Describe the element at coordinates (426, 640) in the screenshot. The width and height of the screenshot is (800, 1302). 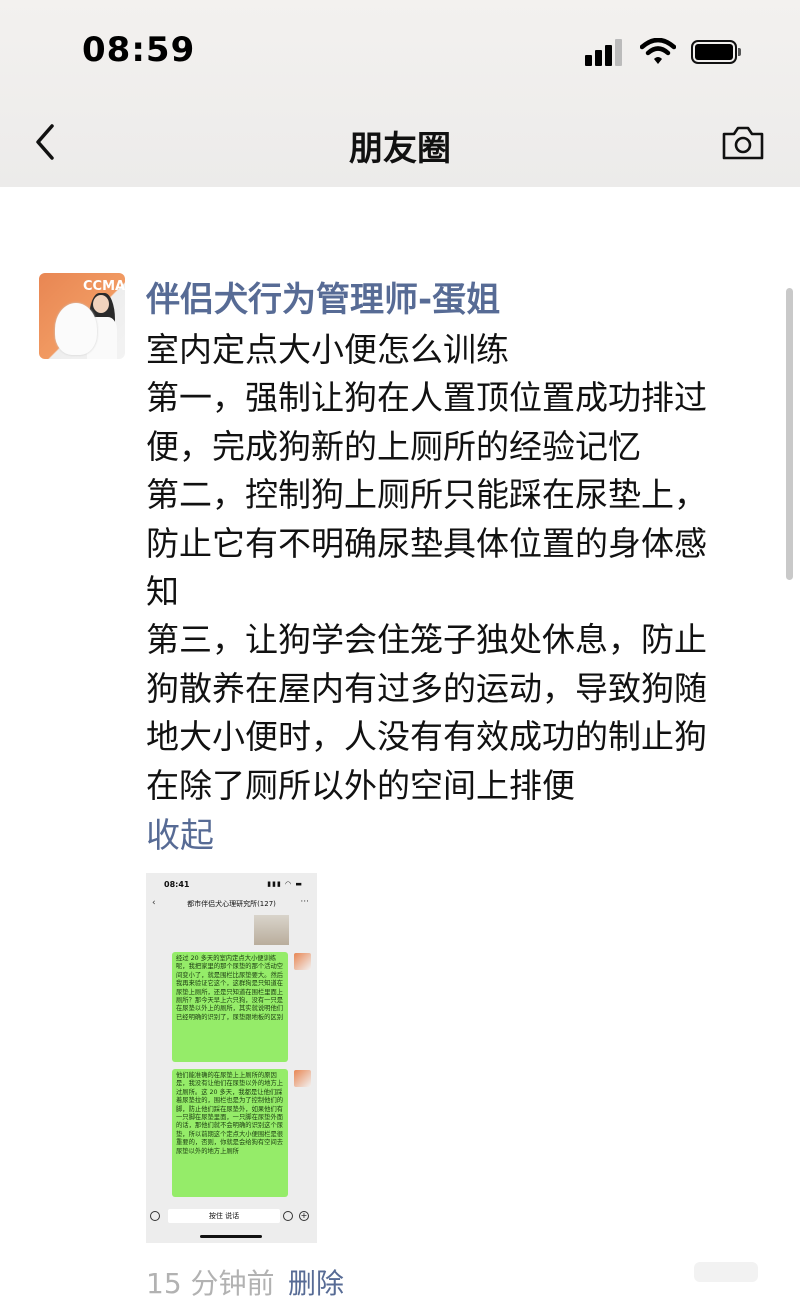
I see `post-line: 第三，让狗学会住笼子独处休息，防止` at that location.